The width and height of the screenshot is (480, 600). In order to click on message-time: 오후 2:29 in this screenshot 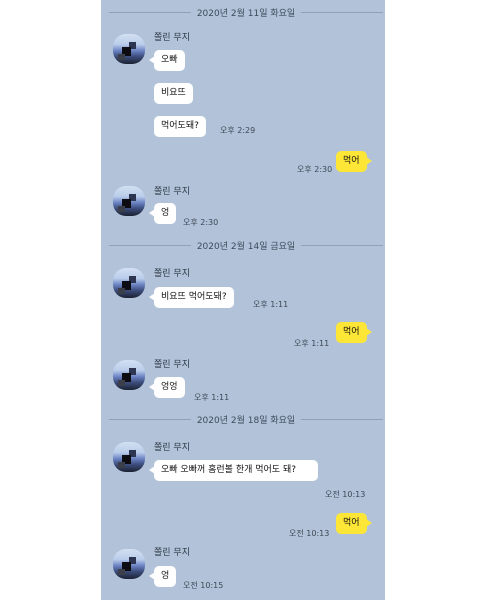, I will do `click(238, 130)`.